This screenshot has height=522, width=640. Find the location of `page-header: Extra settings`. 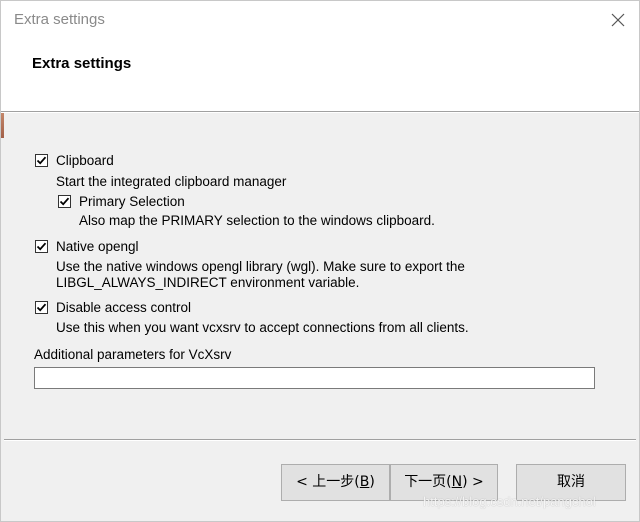

page-header: Extra settings is located at coordinates (320, 75).